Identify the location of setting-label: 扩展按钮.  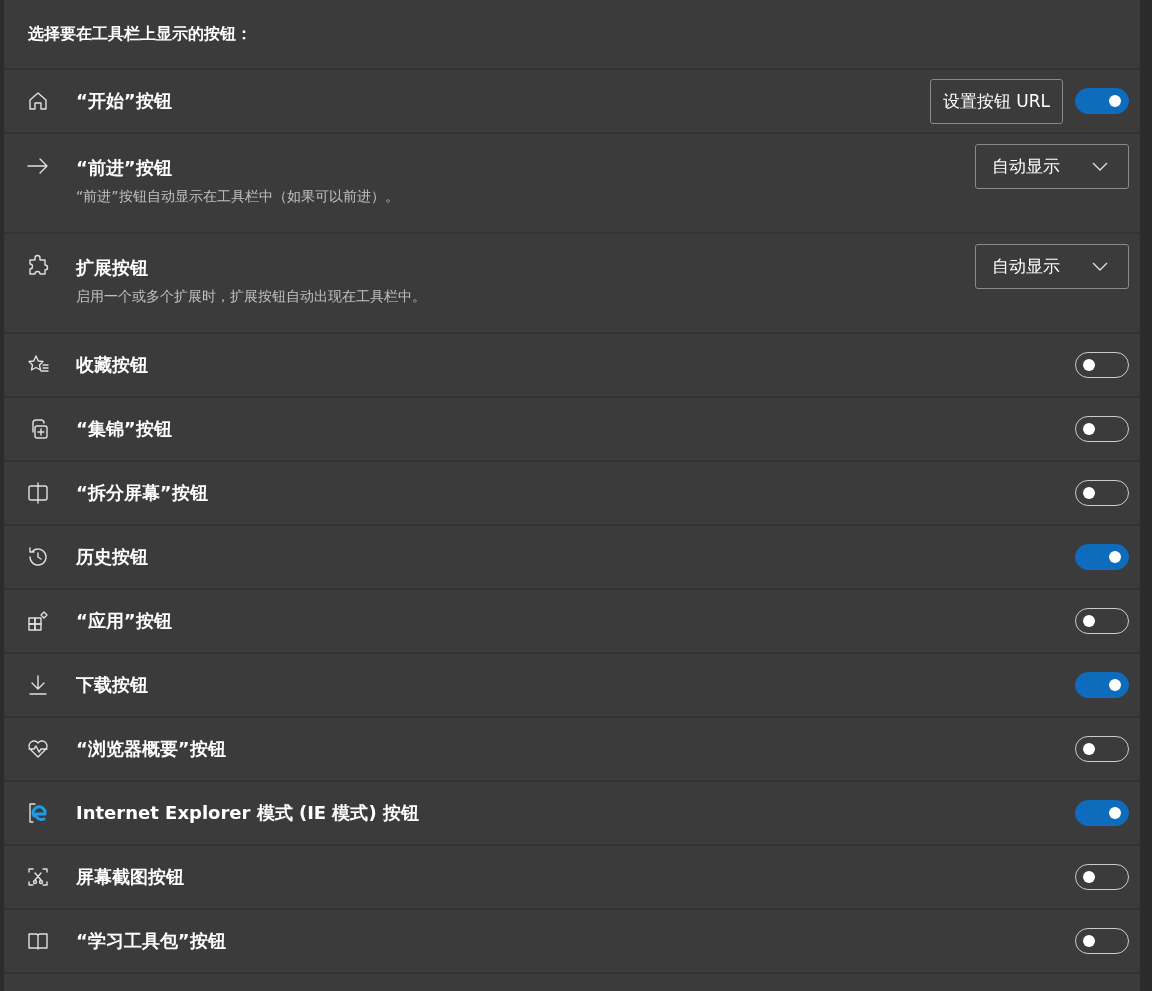
(112, 268).